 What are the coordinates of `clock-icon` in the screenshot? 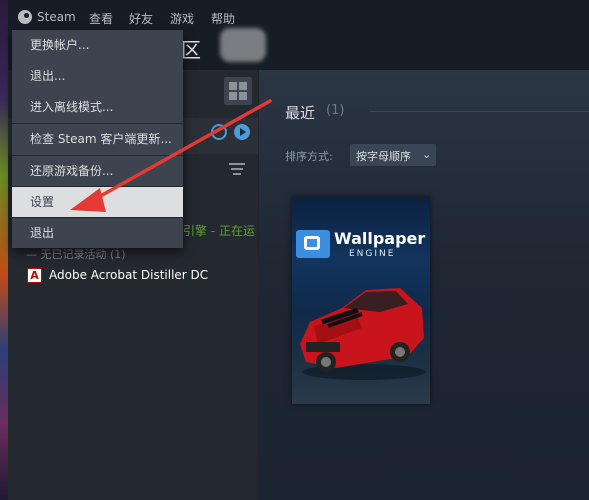 It's located at (219, 132).